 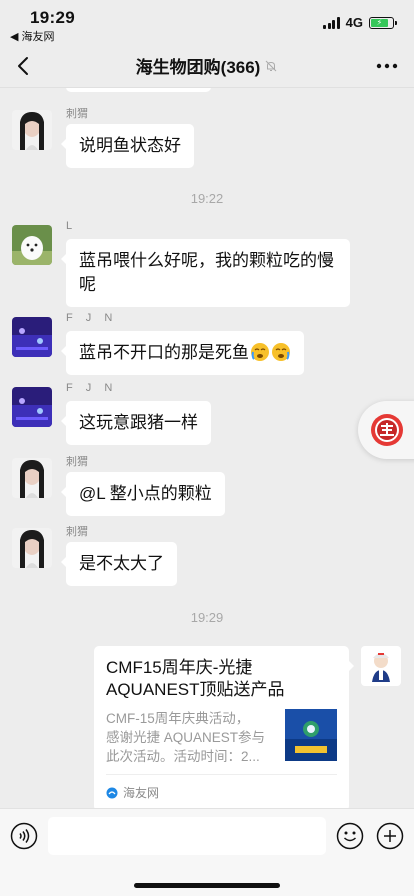 I want to click on more-options-icon, so click(x=387, y=66).